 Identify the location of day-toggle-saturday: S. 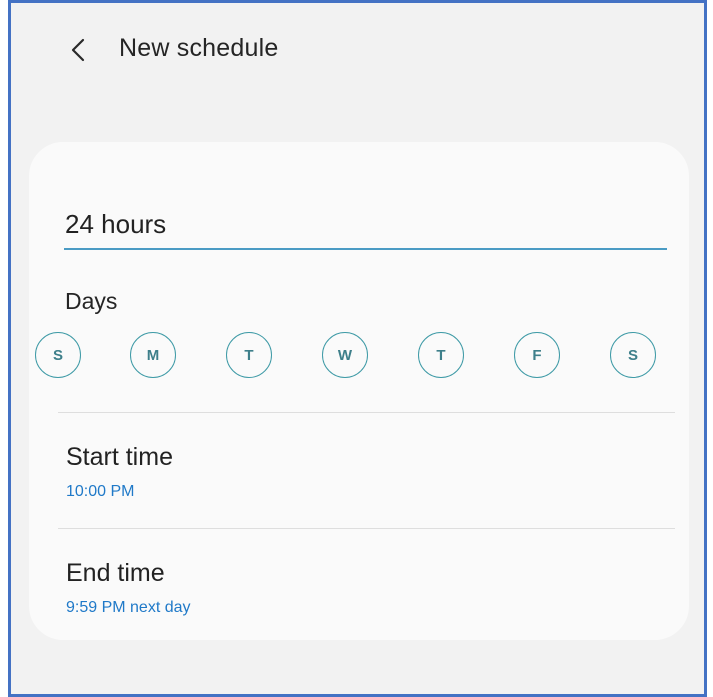
(633, 355).